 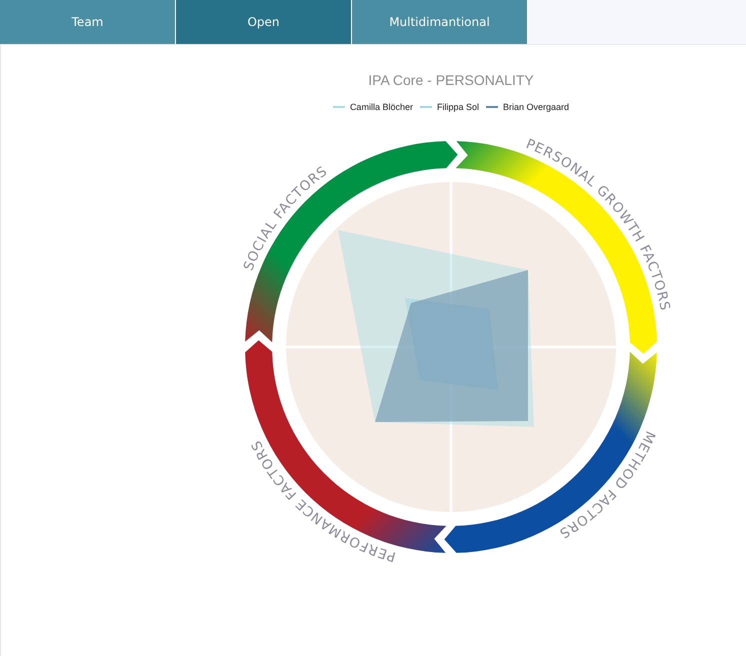 I want to click on legend-label: Brian Overgaard, so click(x=536, y=107).